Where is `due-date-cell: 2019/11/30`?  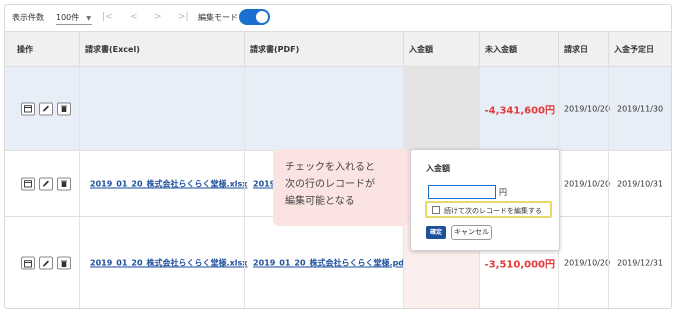
due-date-cell: 2019/11/30 is located at coordinates (639, 108).